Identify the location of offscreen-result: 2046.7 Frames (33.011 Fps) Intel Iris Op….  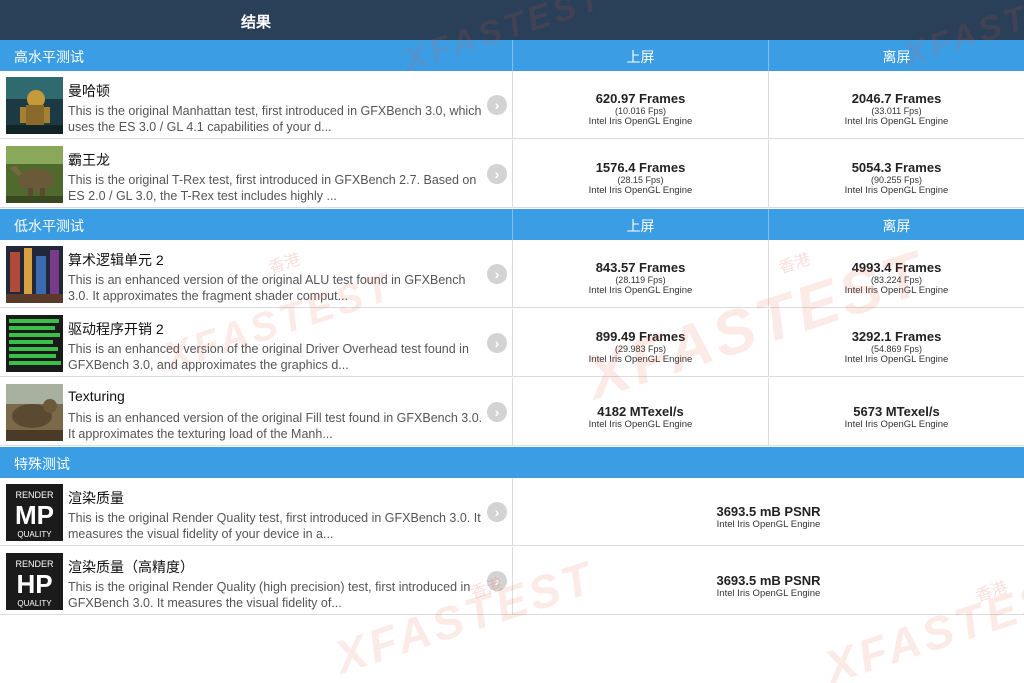
(896, 105).